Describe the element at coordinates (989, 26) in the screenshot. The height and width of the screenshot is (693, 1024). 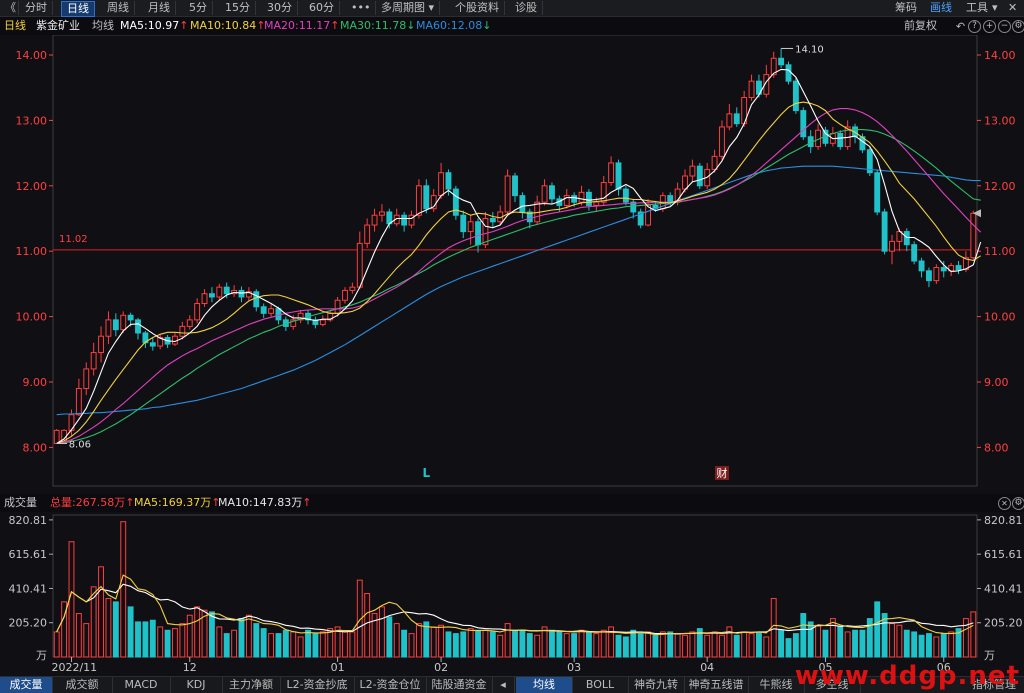
I see `zoom-in-icon: +` at that location.